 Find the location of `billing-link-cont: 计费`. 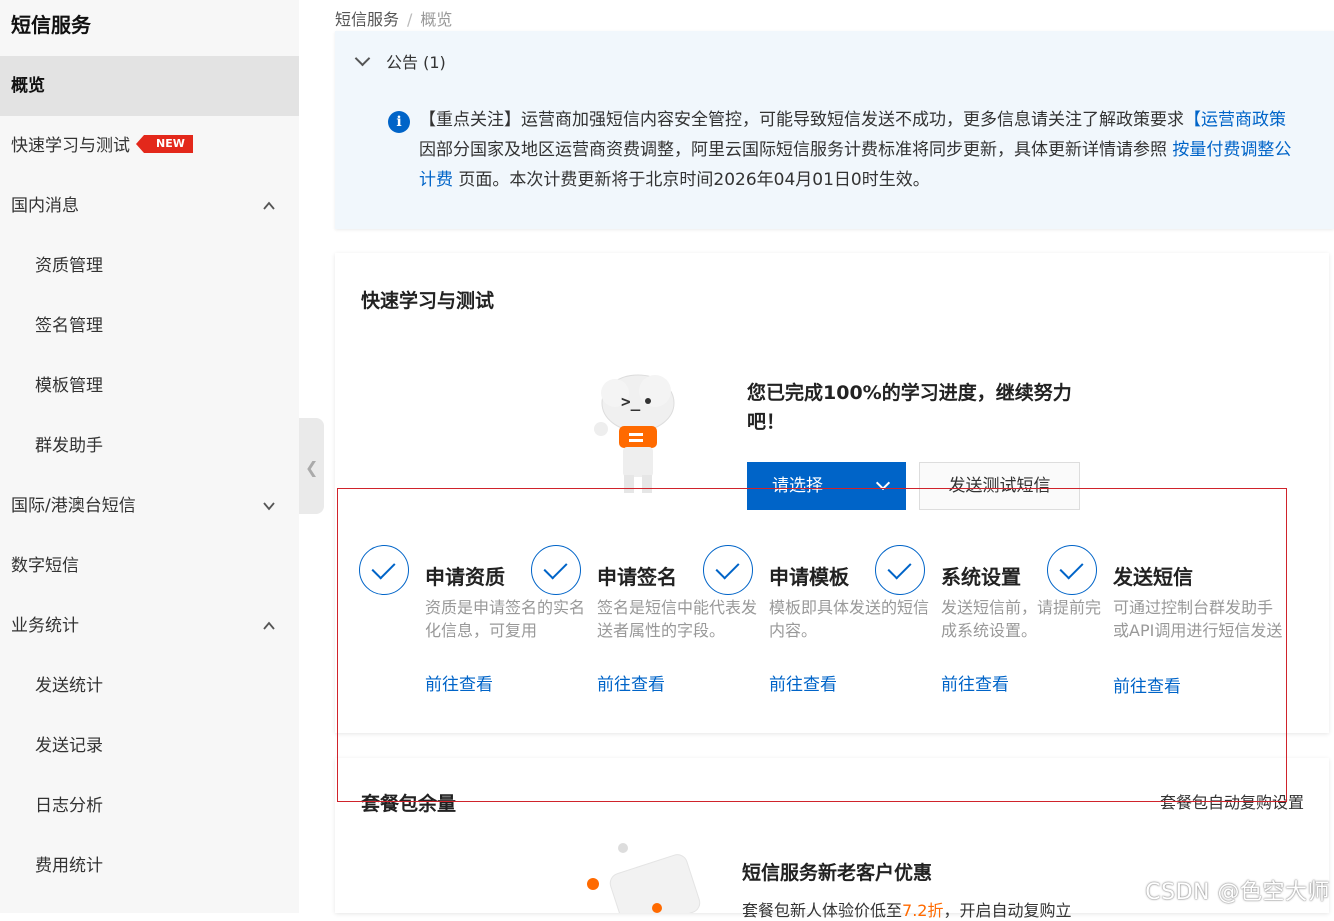

billing-link-cont: 计费 is located at coordinates (436, 180).